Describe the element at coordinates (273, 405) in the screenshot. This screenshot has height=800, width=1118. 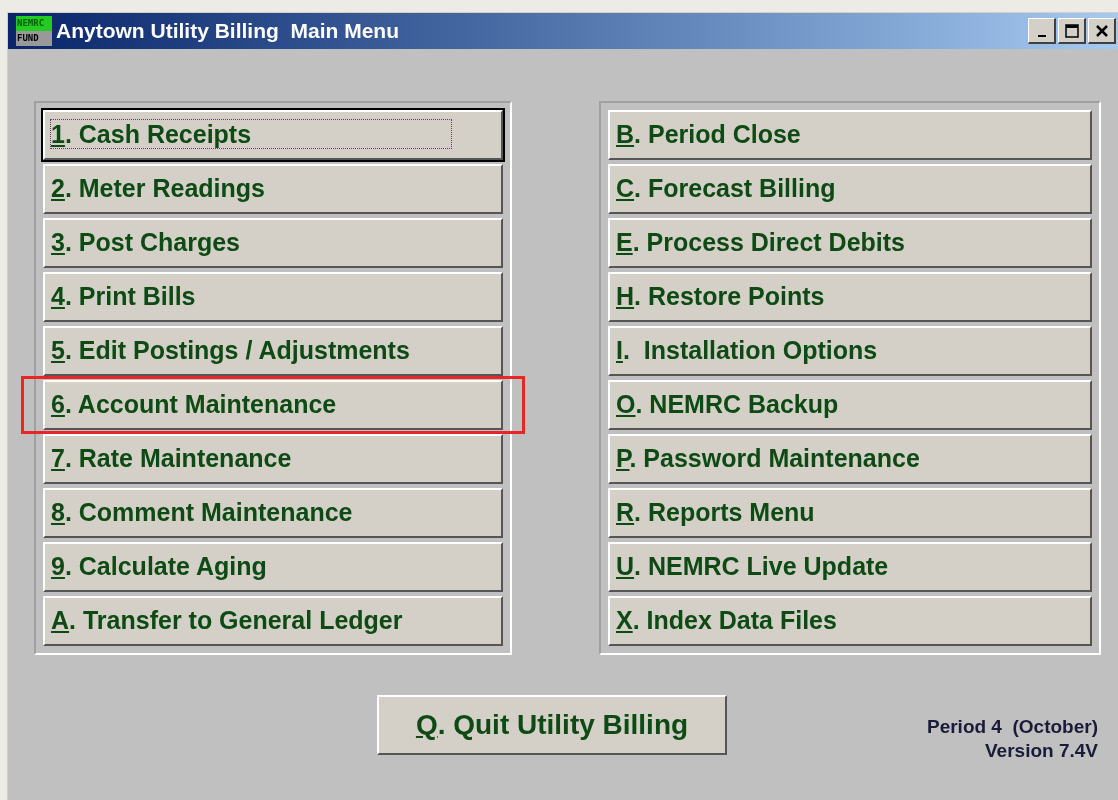
I see `menu-button: 6. Account Maintenance` at that location.